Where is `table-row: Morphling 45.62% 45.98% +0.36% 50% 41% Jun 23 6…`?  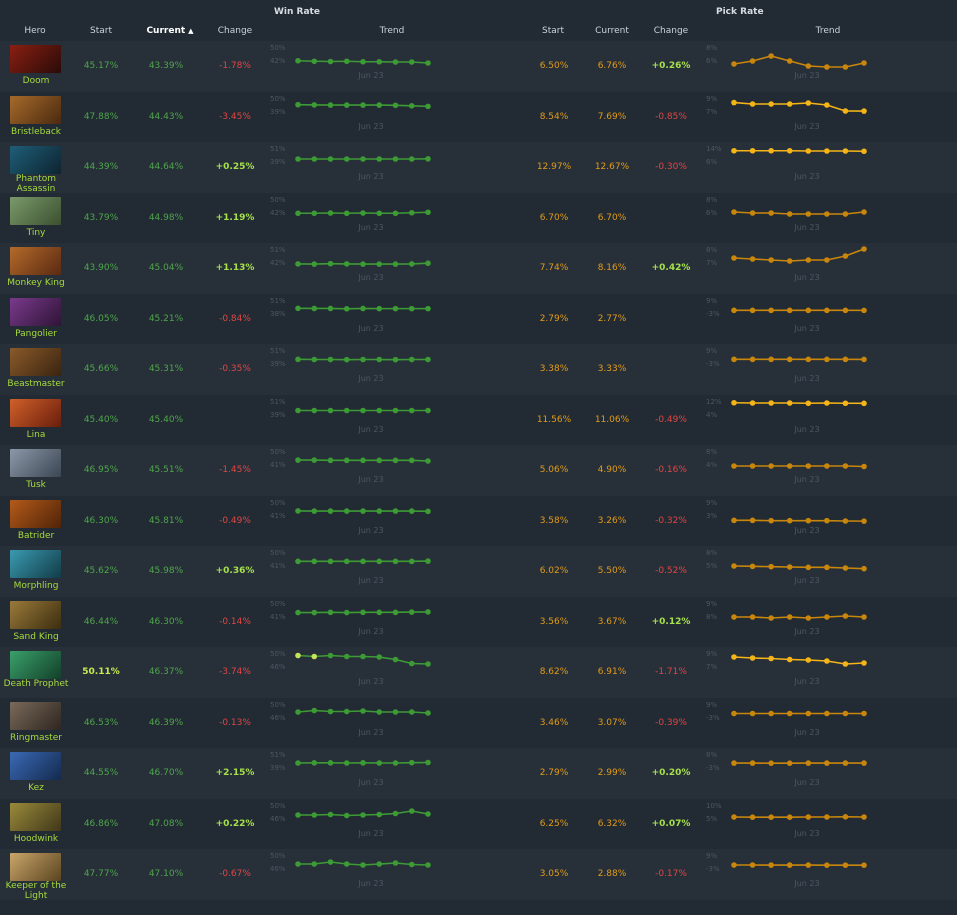
table-row: Morphling 45.62% 45.98% +0.36% 50% 41% Jun 23 6… is located at coordinates (478, 571).